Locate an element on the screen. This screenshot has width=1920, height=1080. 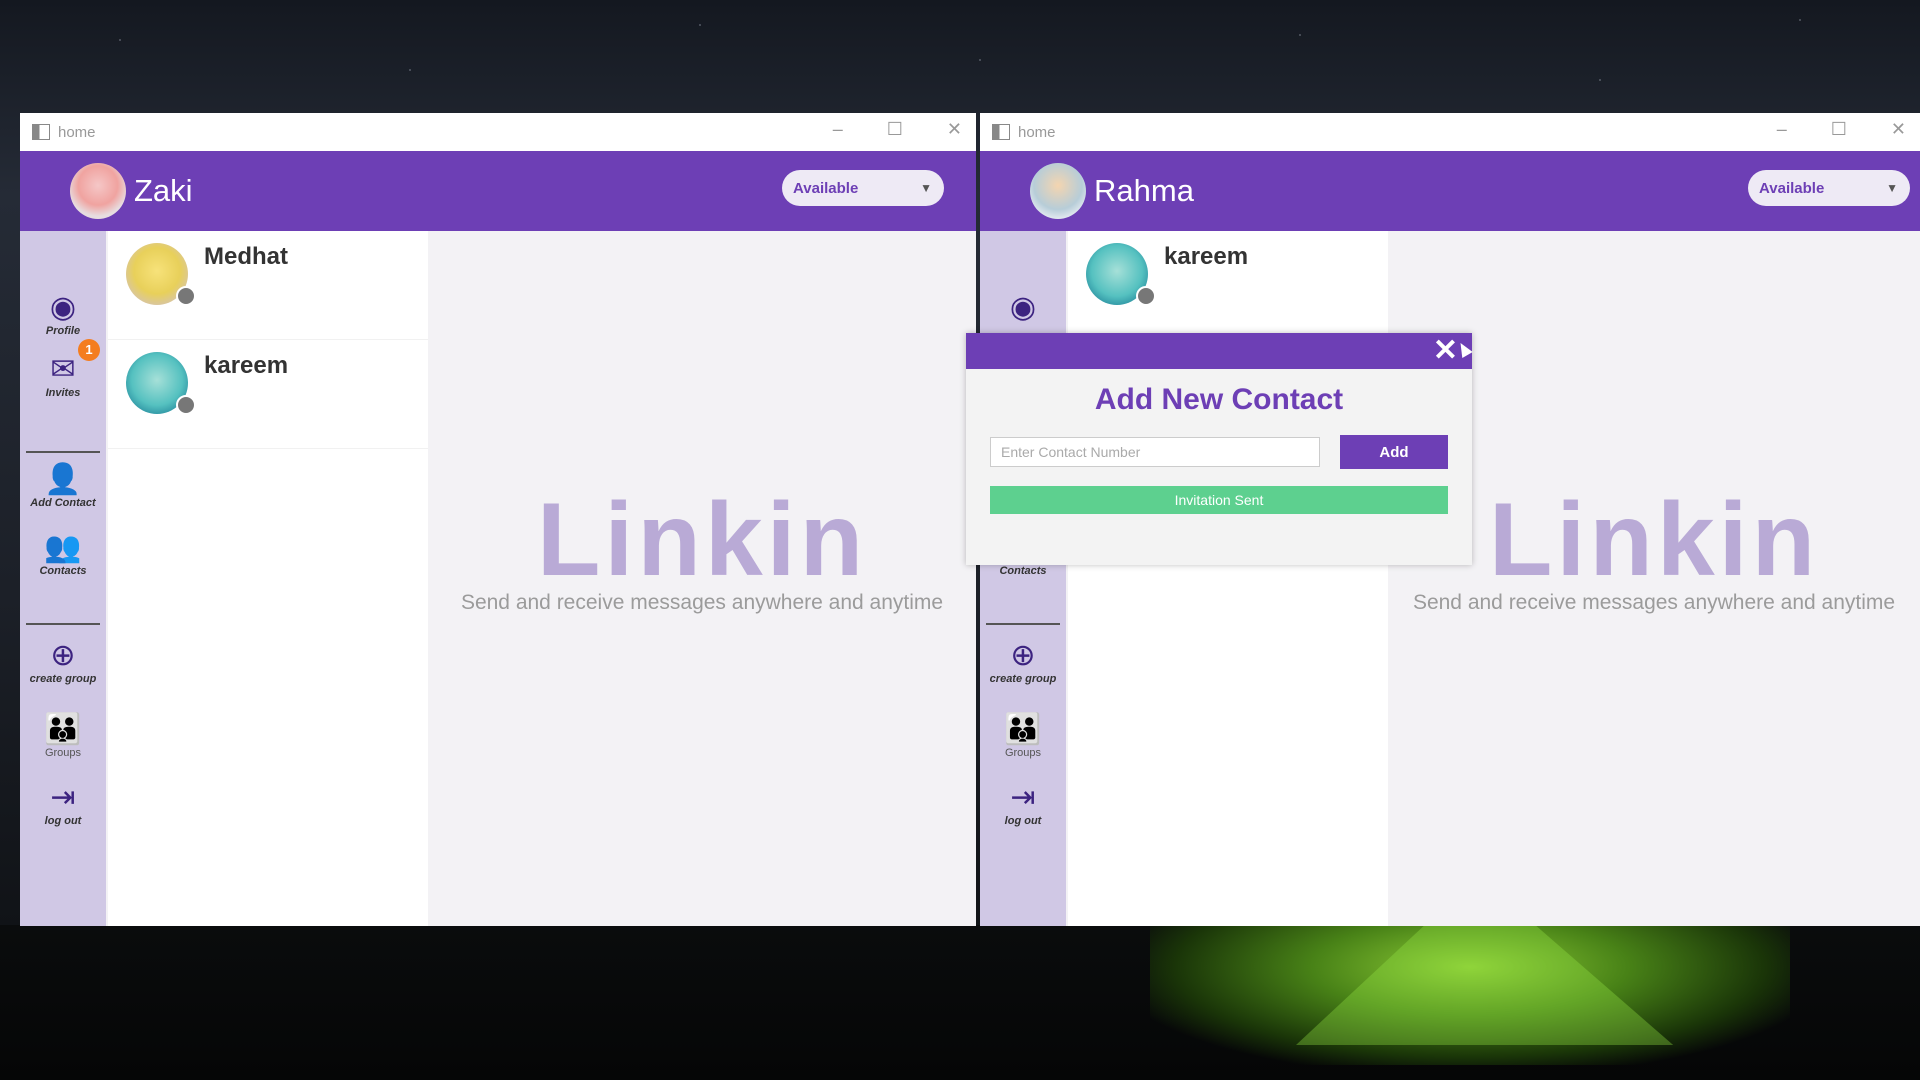
username: Rahma is located at coordinates (1144, 190).